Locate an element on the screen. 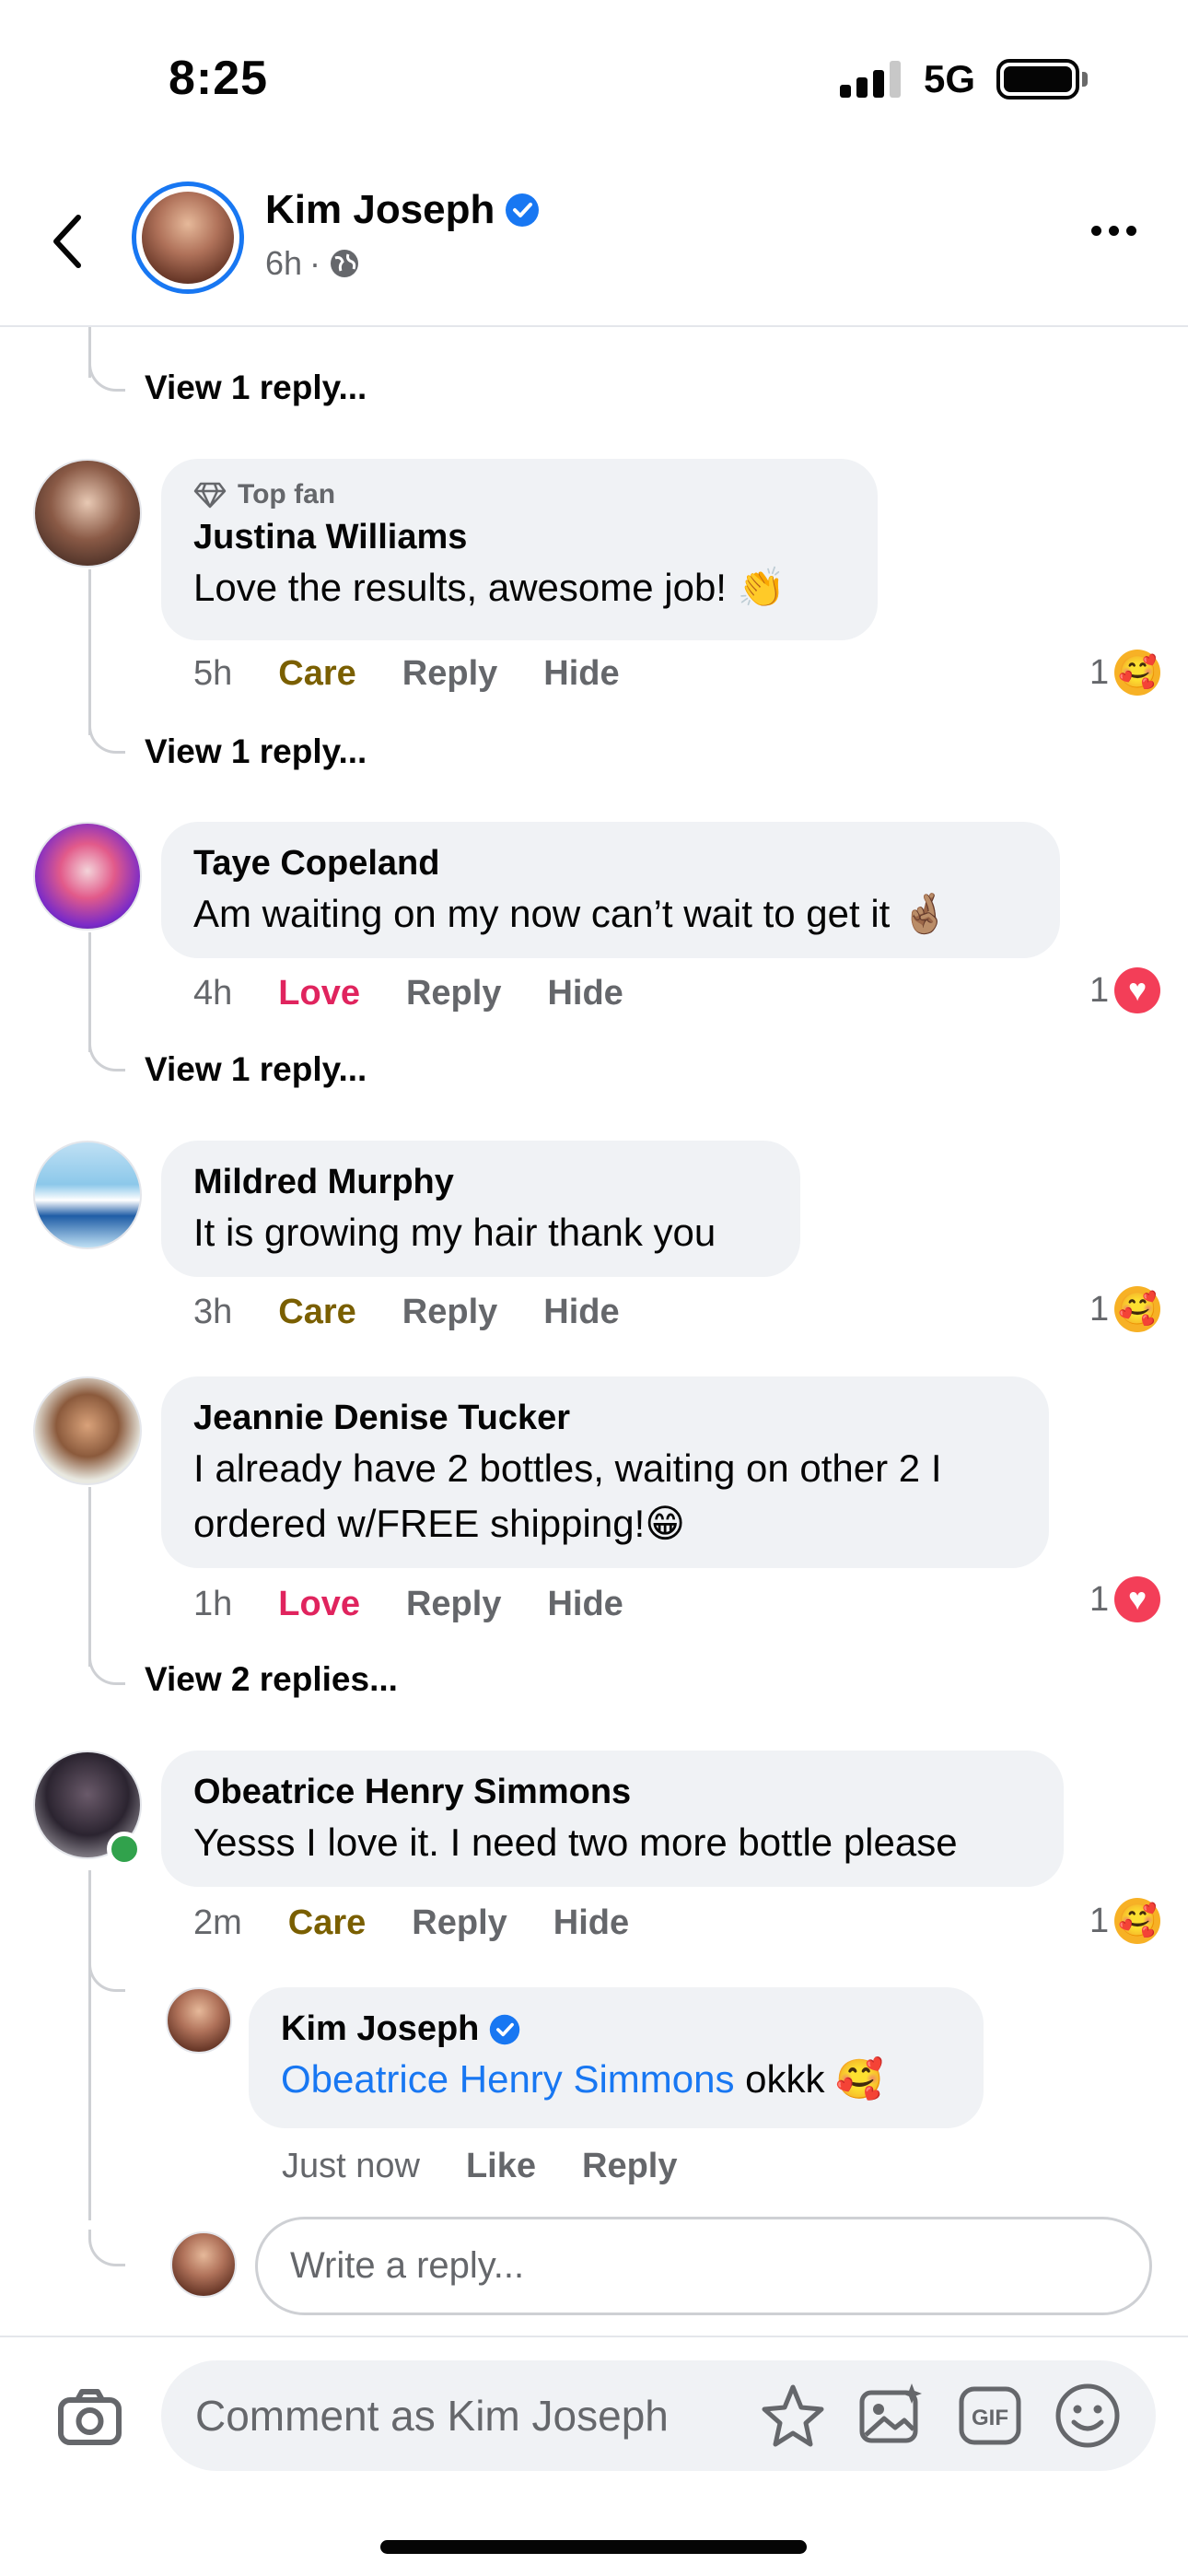  reply-actions: Just now Like Reply is located at coordinates (480, 2166).